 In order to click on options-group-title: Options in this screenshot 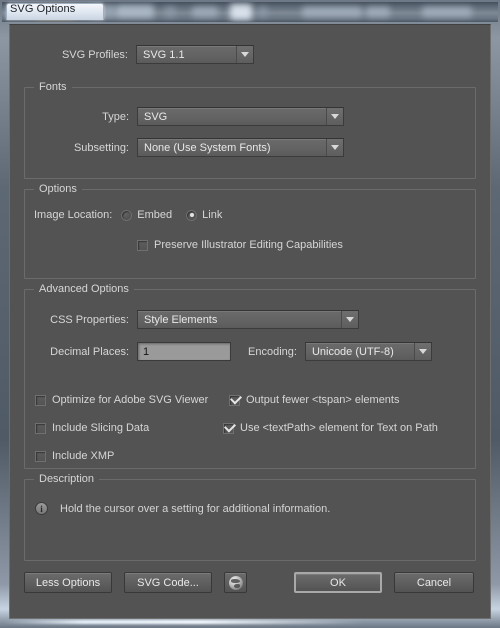, I will do `click(58, 189)`.